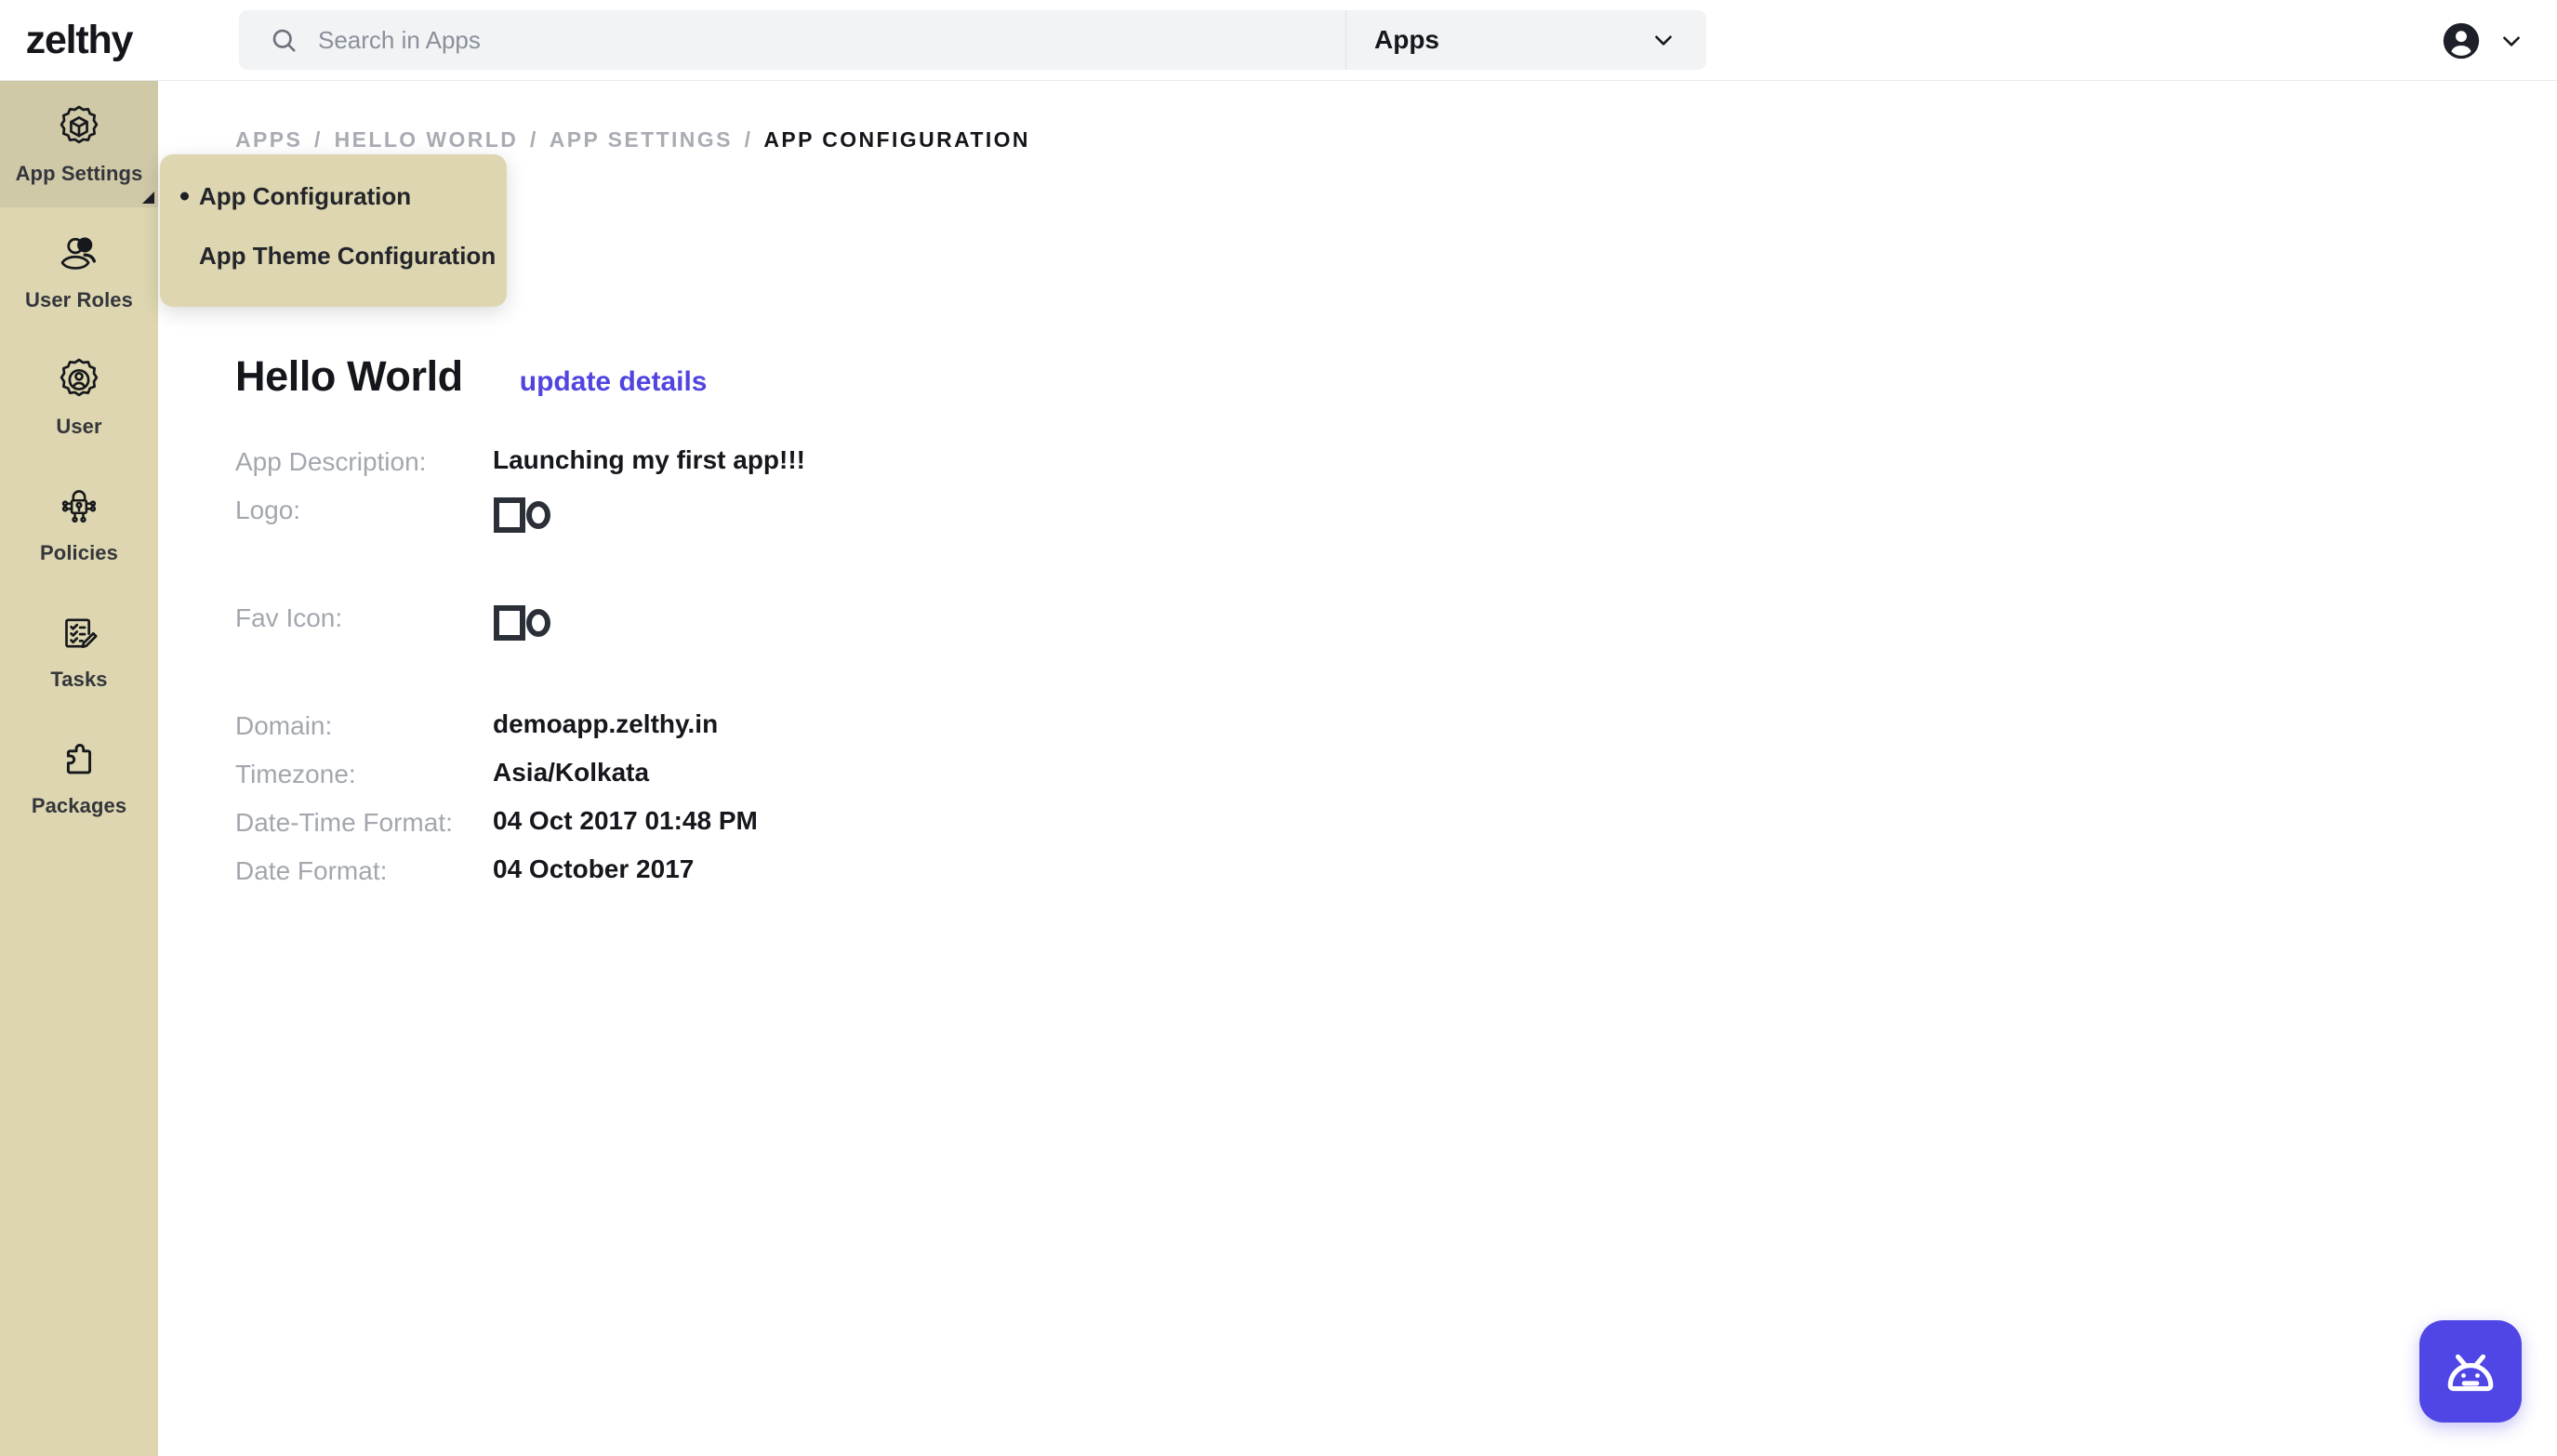 The height and width of the screenshot is (1456, 2557). I want to click on checklist-pencil-icon, so click(79, 633).